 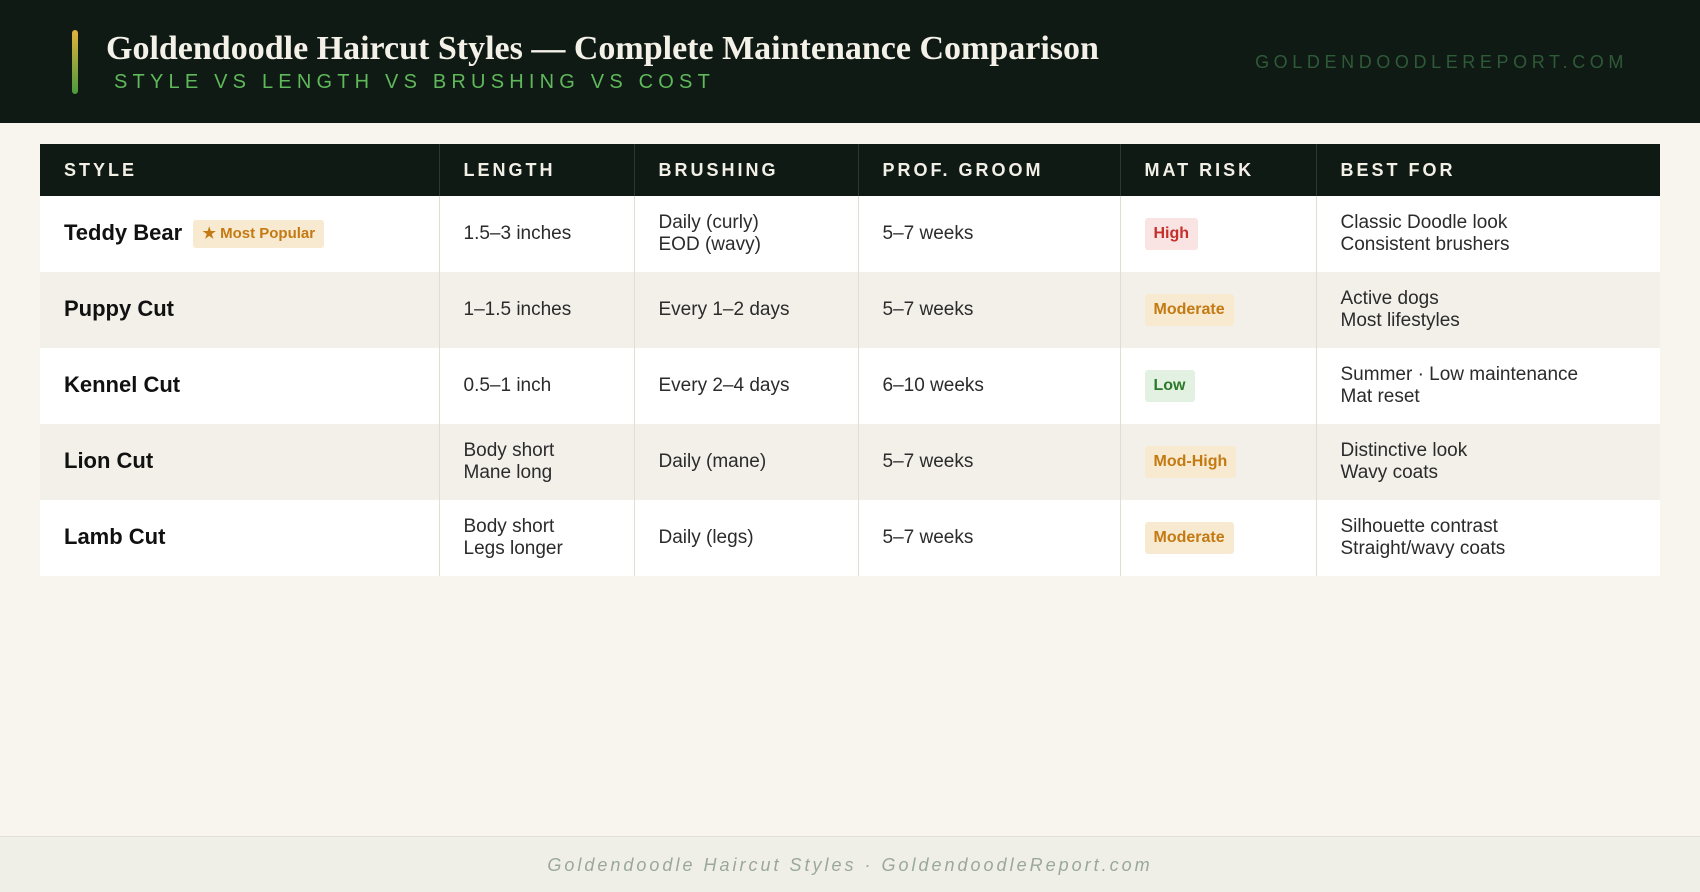 What do you see at coordinates (724, 309) in the screenshot?
I see `brushing-text: Every 1–2 days` at bounding box center [724, 309].